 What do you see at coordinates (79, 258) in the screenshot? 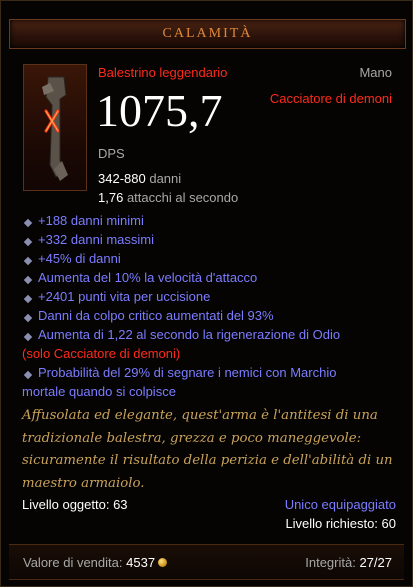
I see `affix-item: +45% di danni` at bounding box center [79, 258].